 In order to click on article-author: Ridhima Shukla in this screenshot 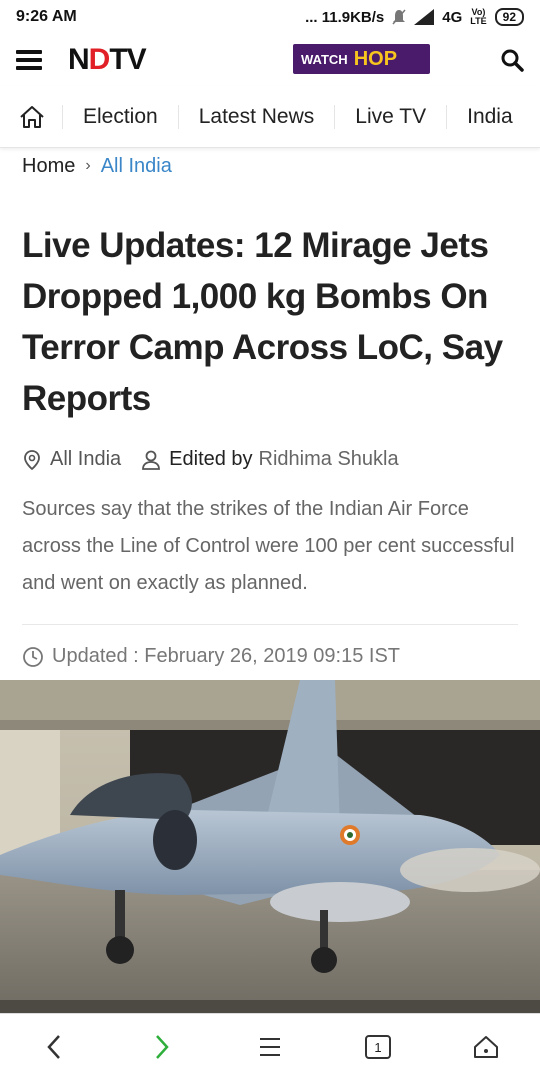, I will do `click(329, 459)`.